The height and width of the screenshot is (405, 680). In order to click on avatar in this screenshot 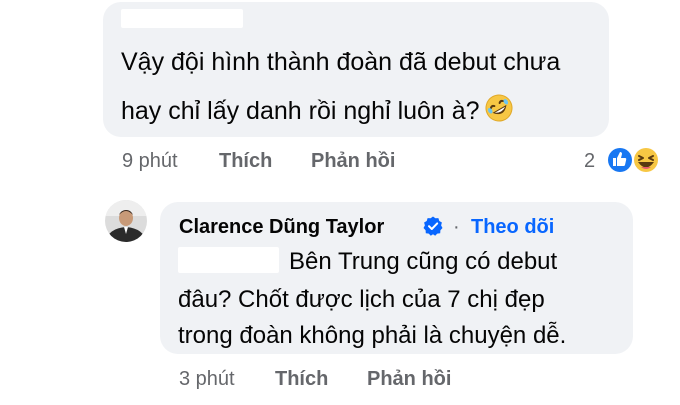, I will do `click(126, 221)`.